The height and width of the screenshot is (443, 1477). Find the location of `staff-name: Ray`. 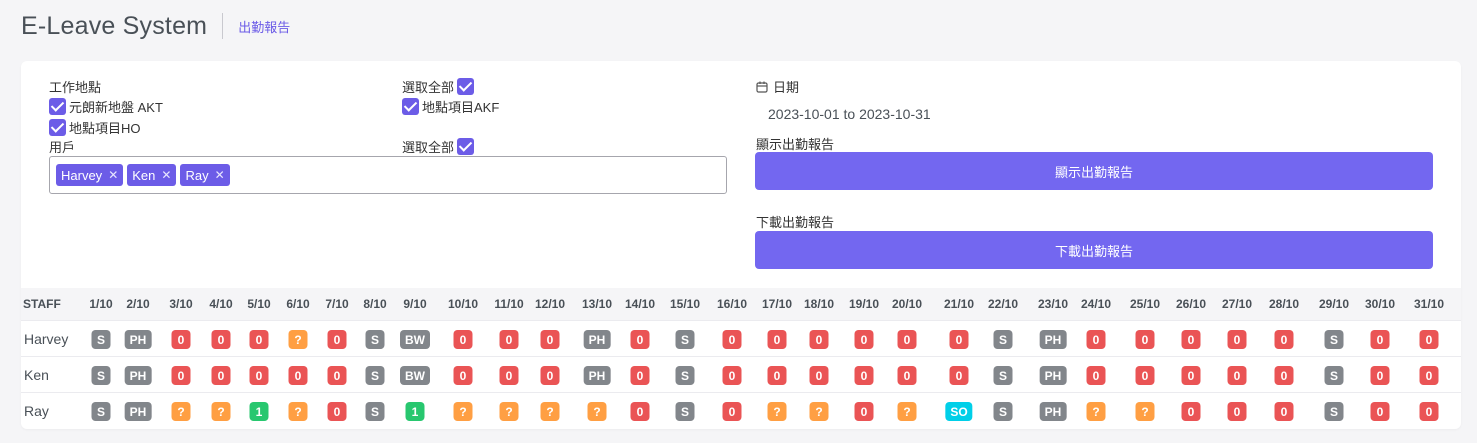

staff-name: Ray is located at coordinates (36, 411).